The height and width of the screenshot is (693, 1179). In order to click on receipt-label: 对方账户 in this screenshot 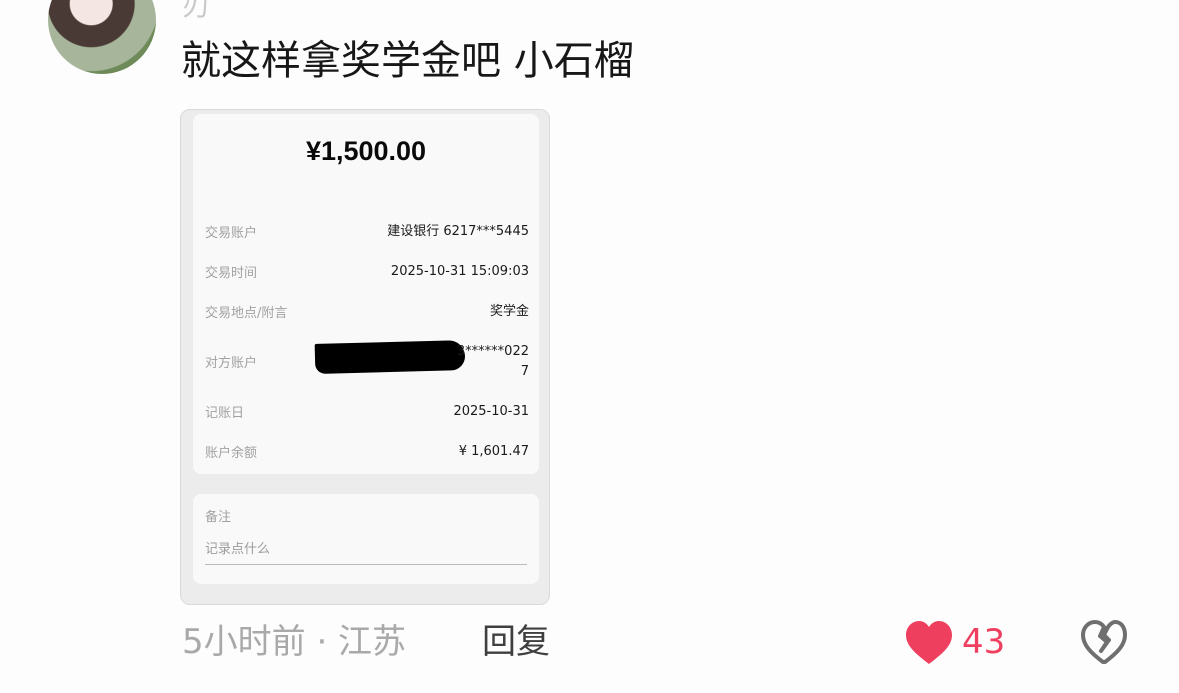, I will do `click(231, 363)`.